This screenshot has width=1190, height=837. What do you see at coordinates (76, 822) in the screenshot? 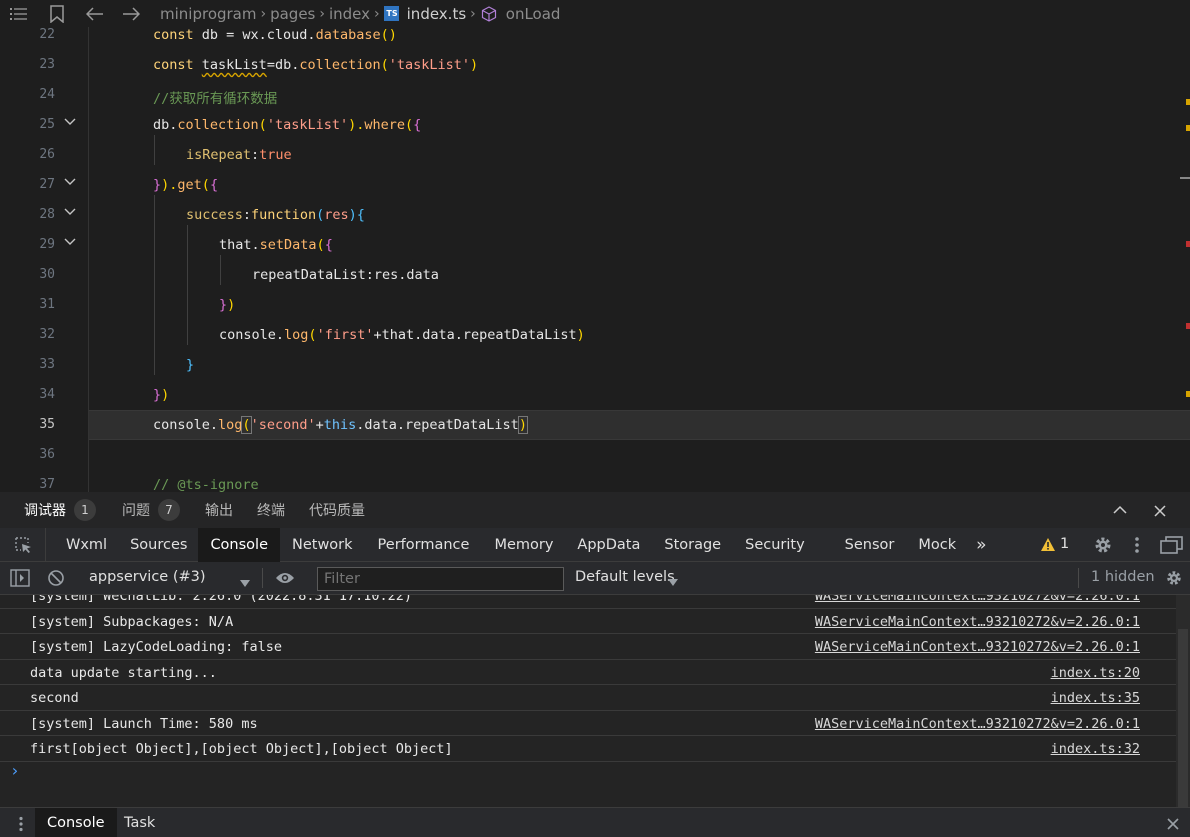
I see `drawer-tab-console: Console` at bounding box center [76, 822].